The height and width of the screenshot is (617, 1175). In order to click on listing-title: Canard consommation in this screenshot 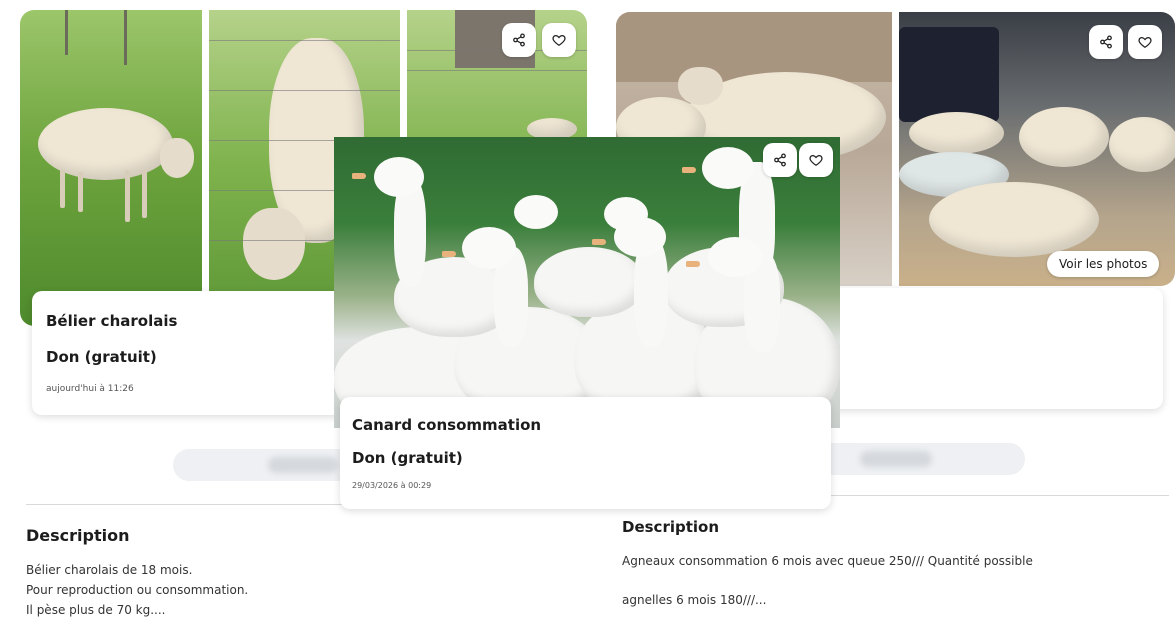, I will do `click(447, 425)`.